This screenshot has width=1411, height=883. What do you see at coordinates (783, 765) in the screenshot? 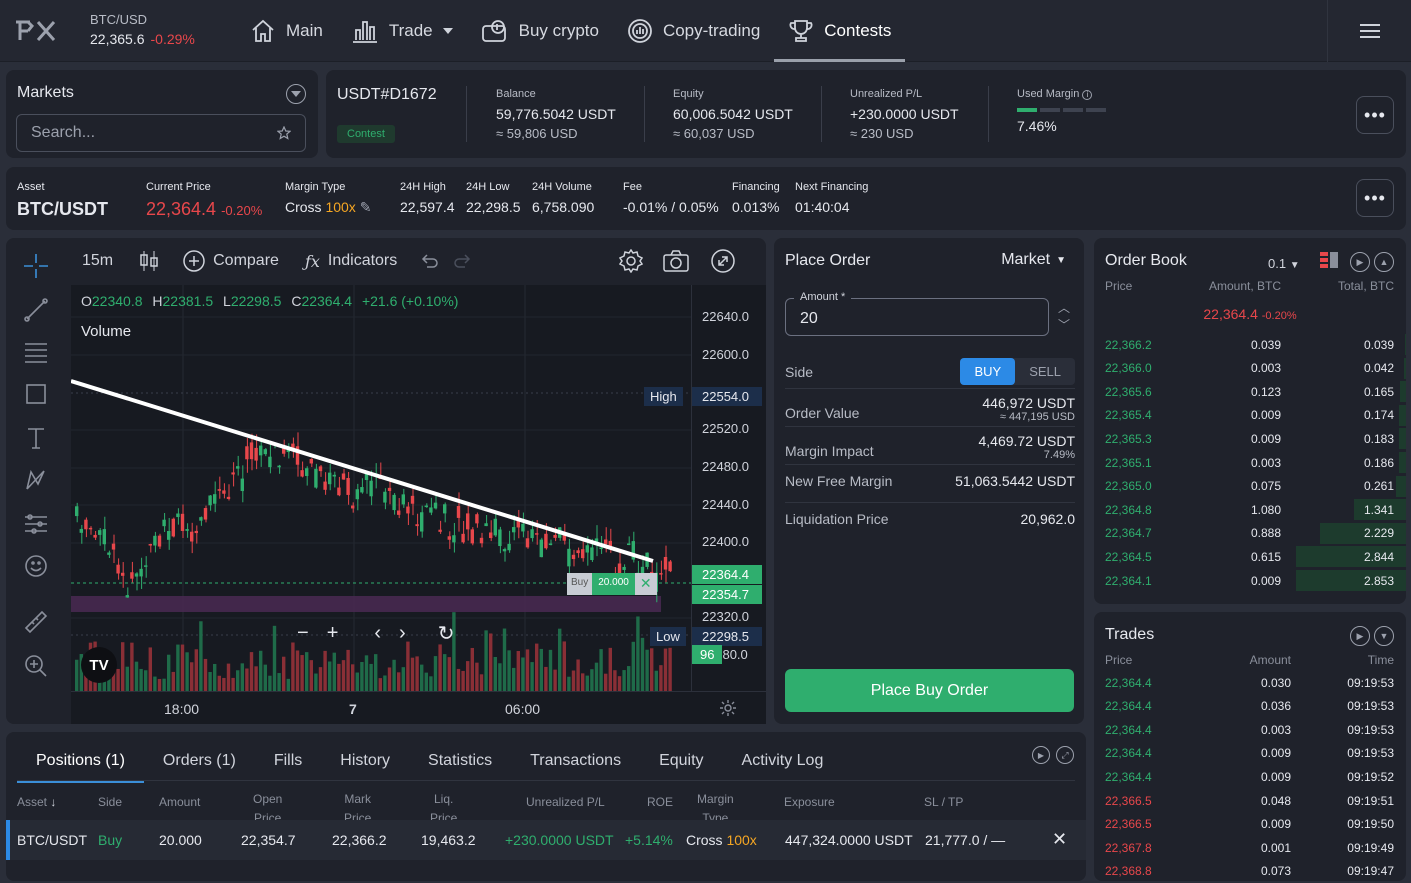
I see `tab-activity-log: Activity Log` at bounding box center [783, 765].